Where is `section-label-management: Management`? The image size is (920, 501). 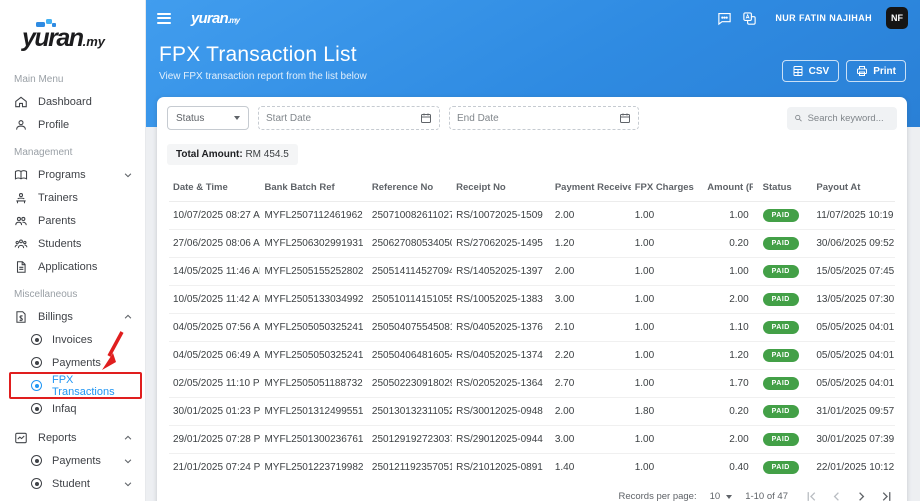
section-label-management: Management is located at coordinates (43, 152).